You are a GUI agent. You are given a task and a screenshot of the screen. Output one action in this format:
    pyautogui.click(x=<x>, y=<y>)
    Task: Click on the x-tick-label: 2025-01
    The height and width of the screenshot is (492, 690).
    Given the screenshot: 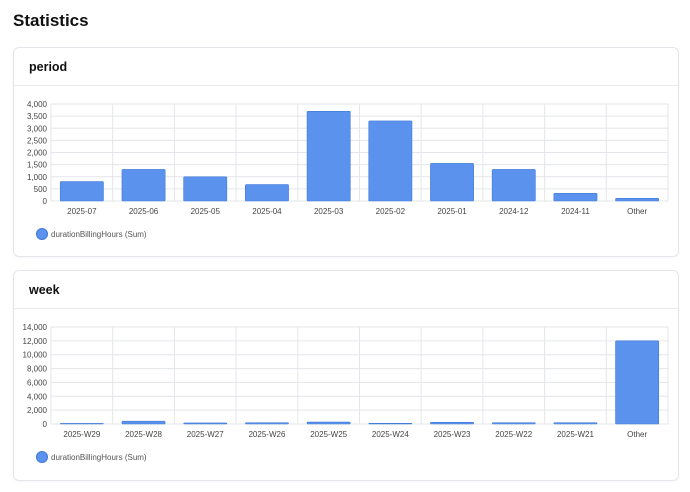 What is the action you would take?
    pyautogui.click(x=452, y=211)
    